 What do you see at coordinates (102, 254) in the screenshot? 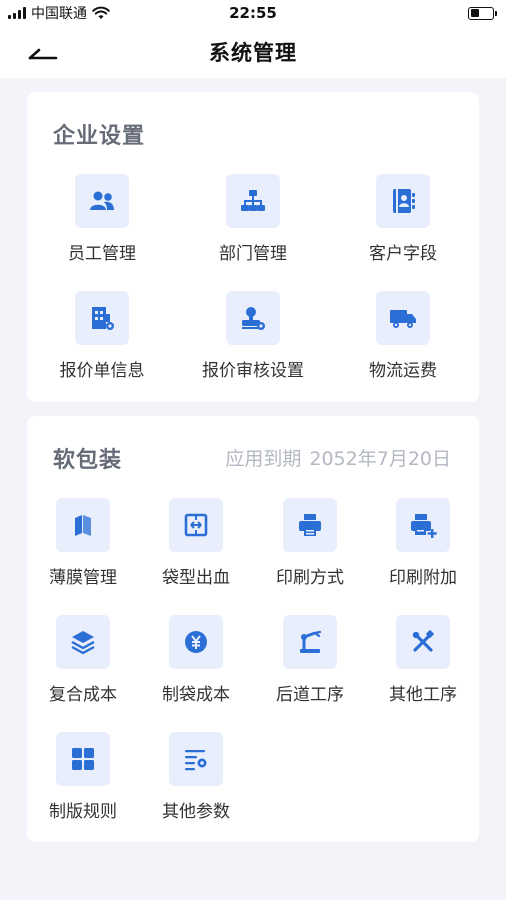
I see `item-label: 员工管理` at bounding box center [102, 254].